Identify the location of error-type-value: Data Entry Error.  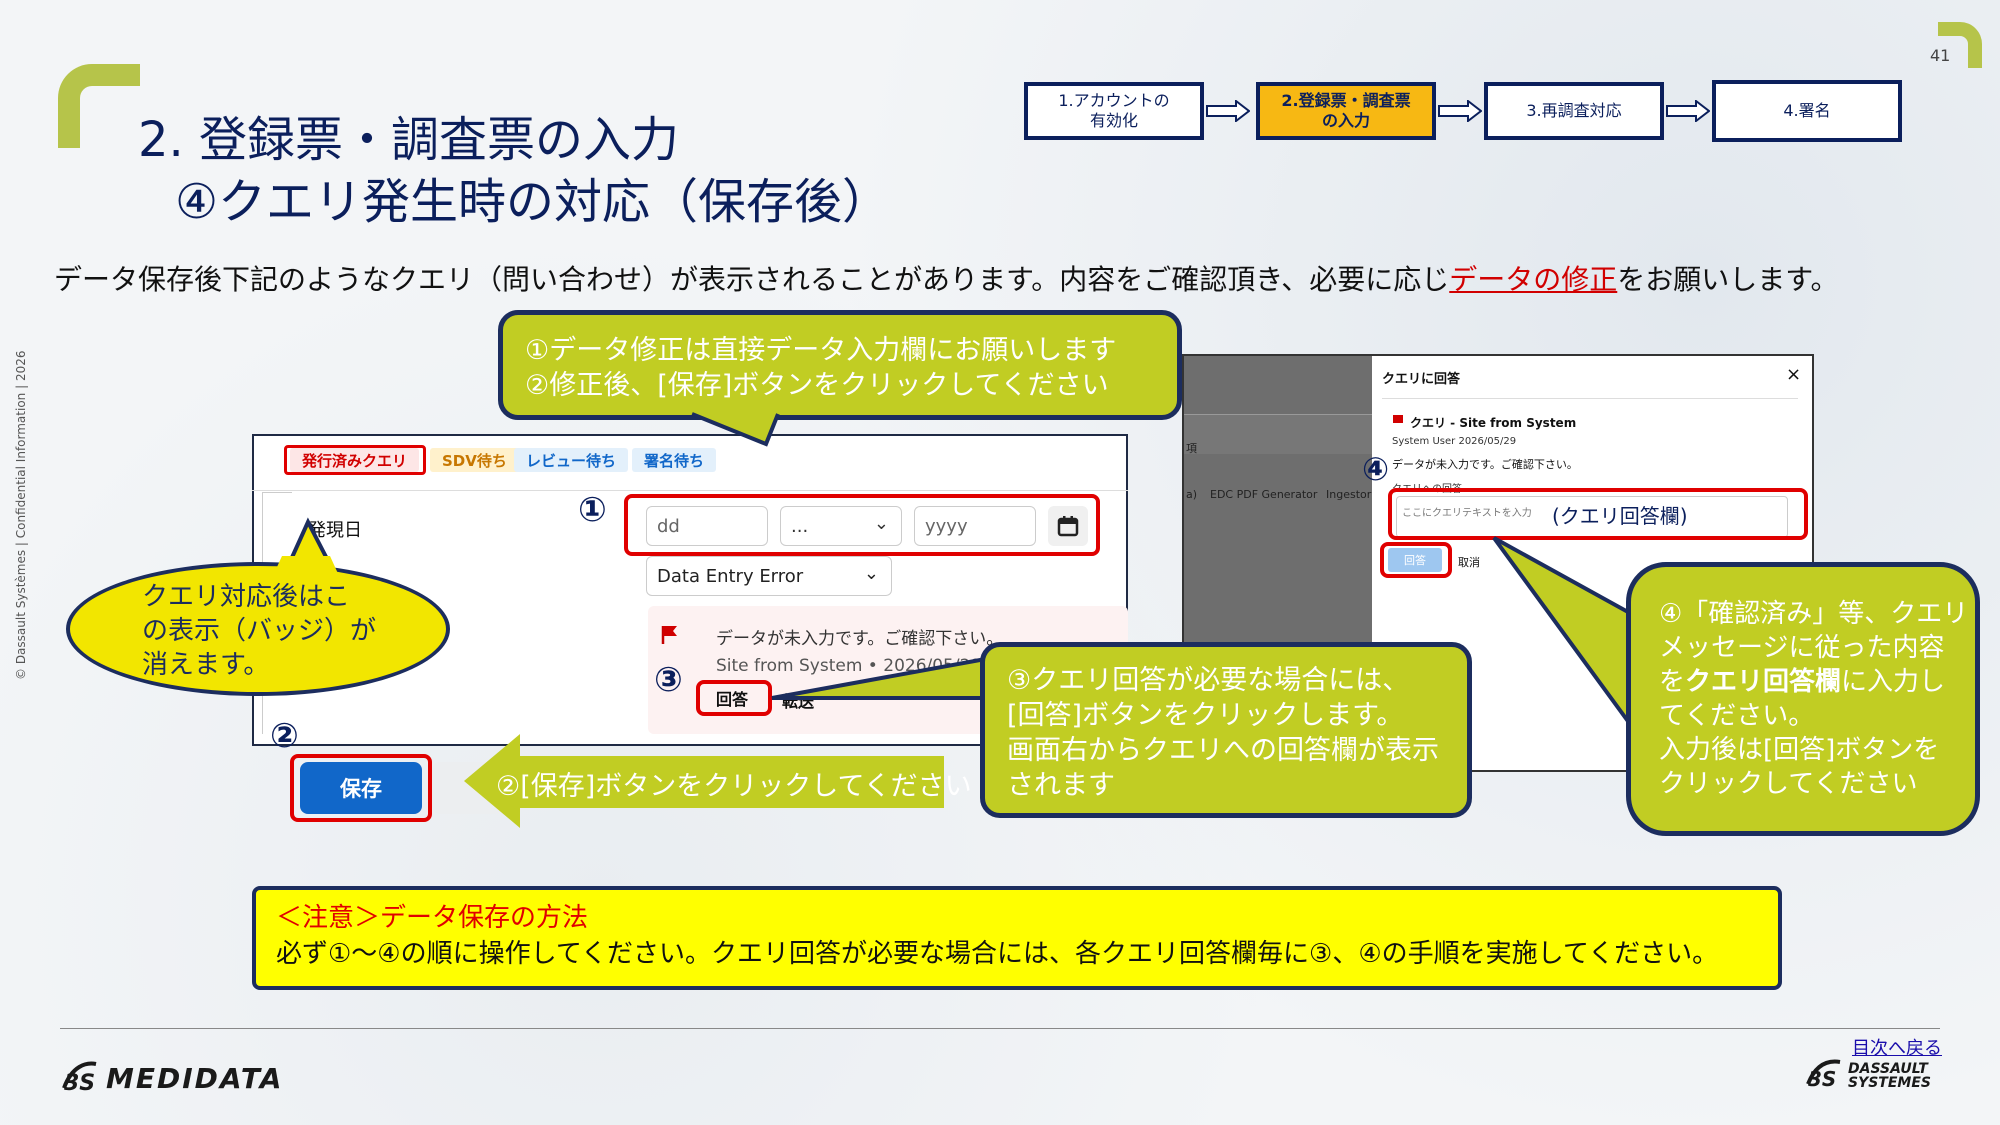
(730, 576).